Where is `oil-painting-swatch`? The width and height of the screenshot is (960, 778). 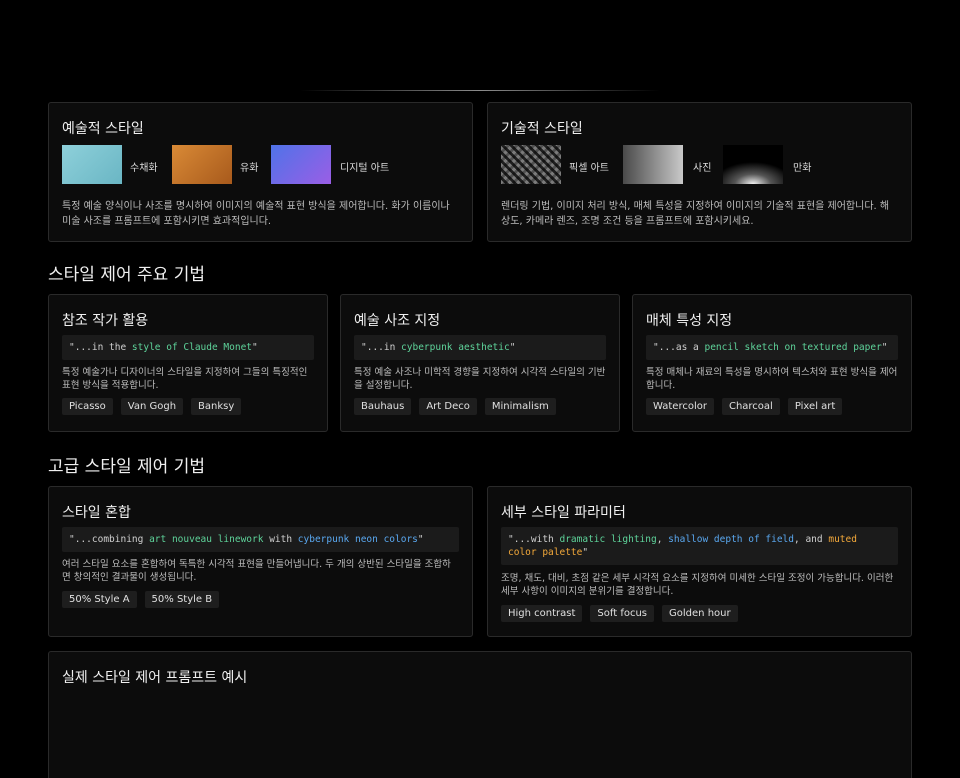
oil-painting-swatch is located at coordinates (202, 164).